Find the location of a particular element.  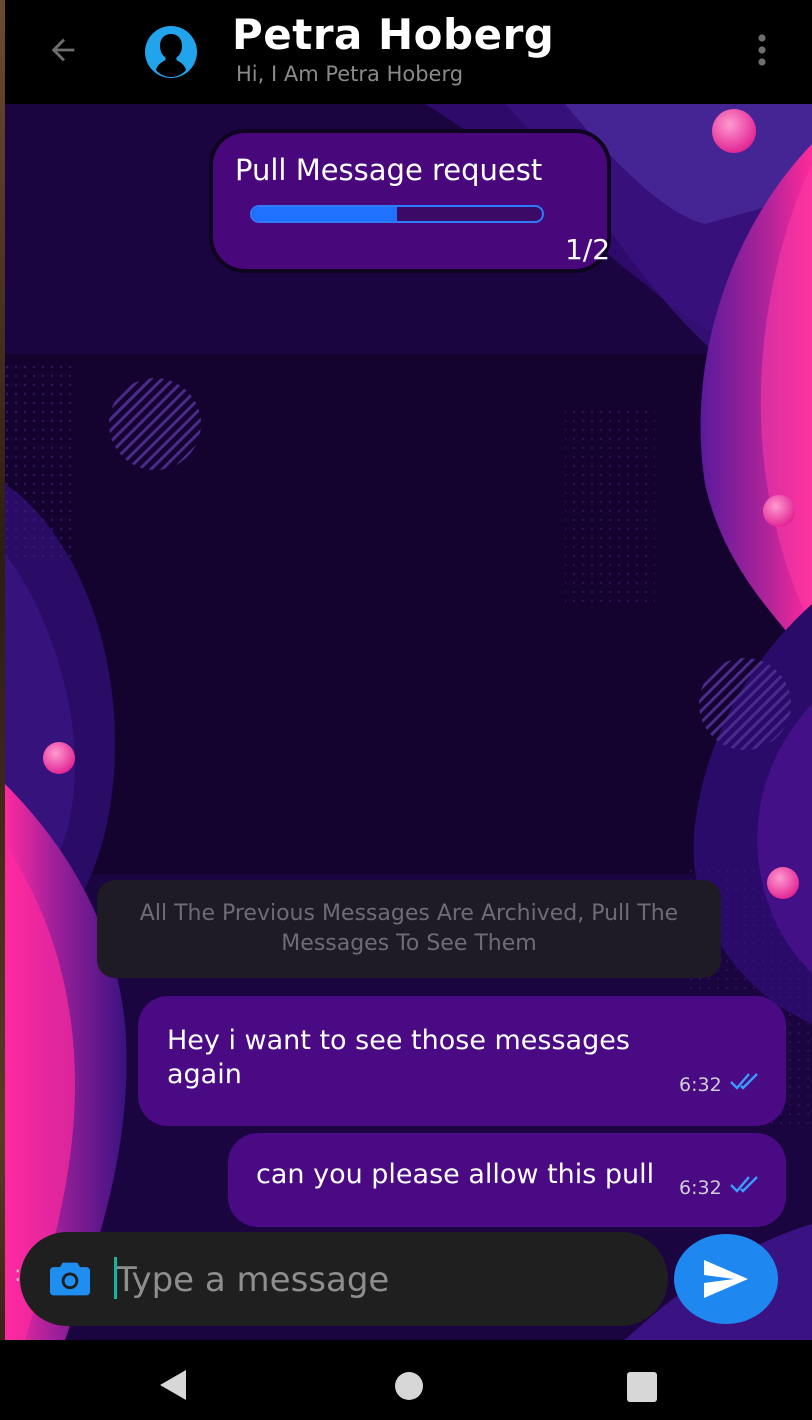

camera-button is located at coordinates (70, 1279).